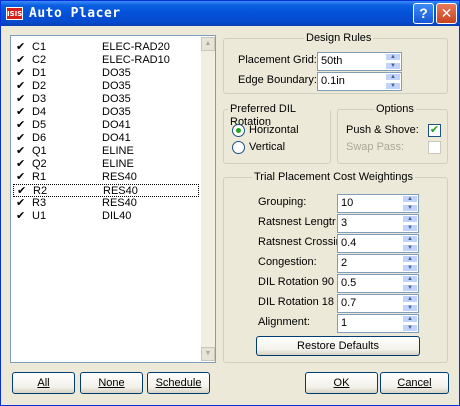 This screenshot has width=460, height=406. Describe the element at coordinates (296, 302) in the screenshot. I see `weighting-label: DIL Rotation 18` at that location.